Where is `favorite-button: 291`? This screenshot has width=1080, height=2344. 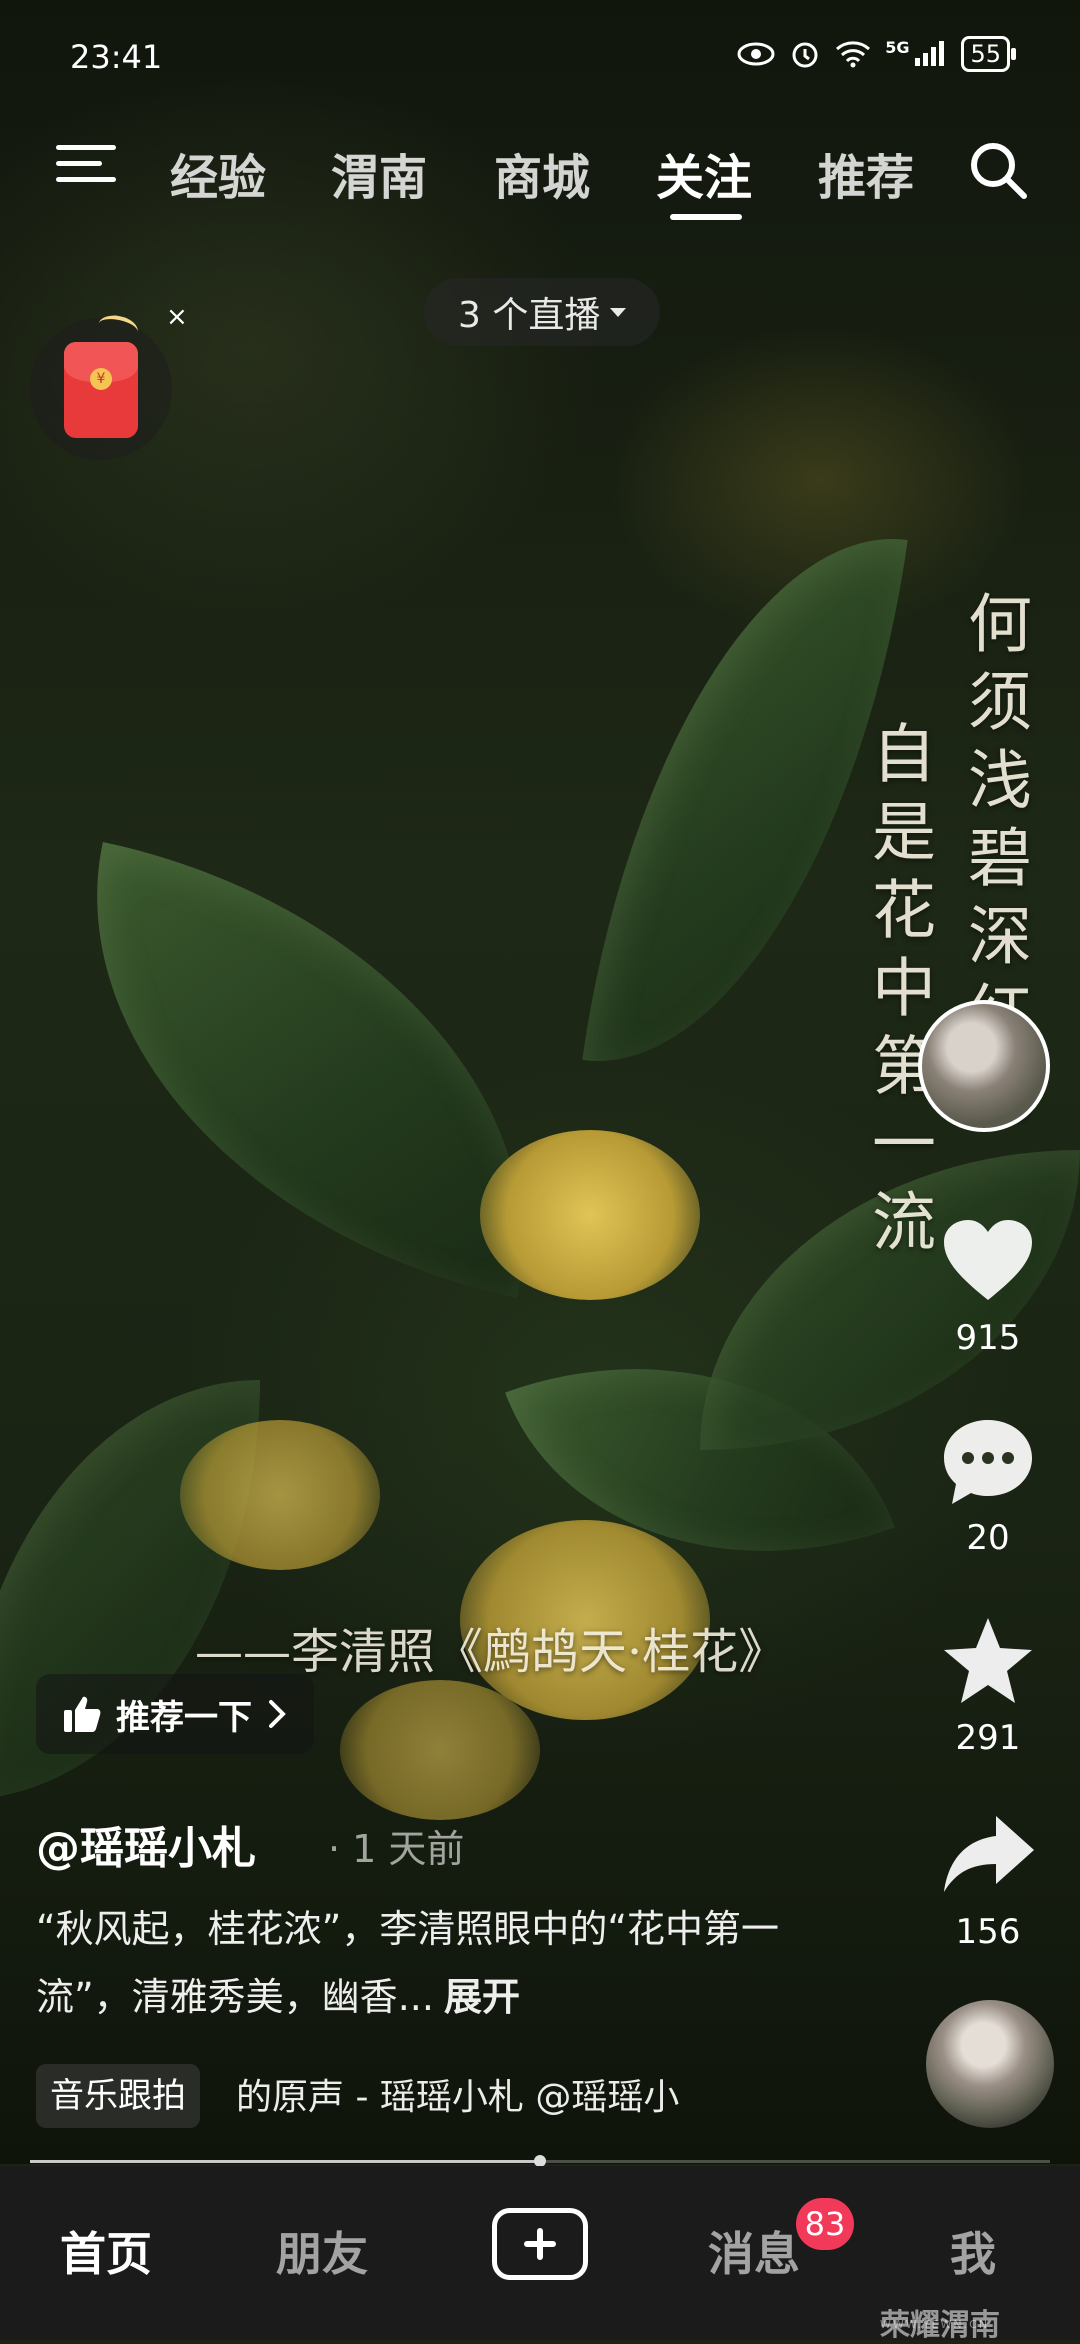
favorite-button: 291 is located at coordinates (988, 1685).